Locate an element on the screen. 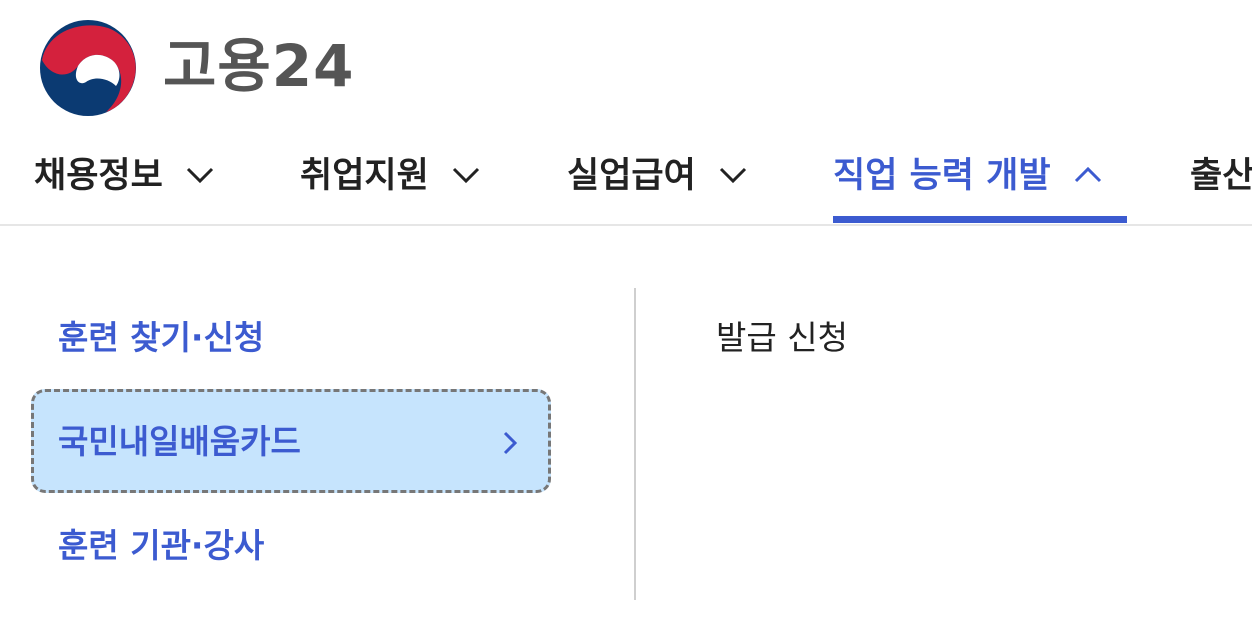  nav-item-childbirth: 출산 is located at coordinates (1221, 182).